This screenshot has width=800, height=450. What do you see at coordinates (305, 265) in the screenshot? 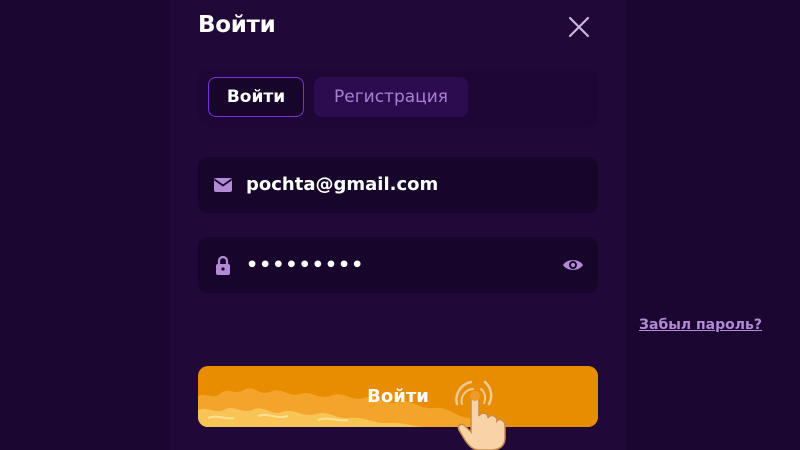
I see `password-value: •••••••••` at bounding box center [305, 265].